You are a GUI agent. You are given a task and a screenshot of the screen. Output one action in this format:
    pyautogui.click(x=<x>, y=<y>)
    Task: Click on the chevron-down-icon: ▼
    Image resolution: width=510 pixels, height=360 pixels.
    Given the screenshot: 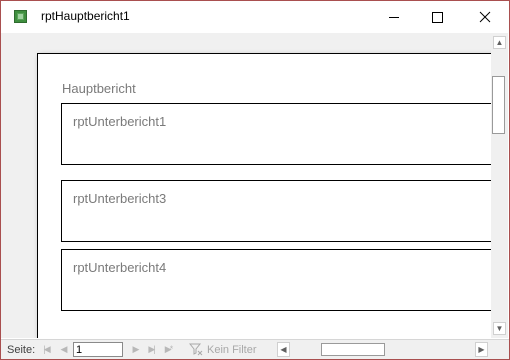 What is the action you would take?
    pyautogui.click(x=499, y=328)
    